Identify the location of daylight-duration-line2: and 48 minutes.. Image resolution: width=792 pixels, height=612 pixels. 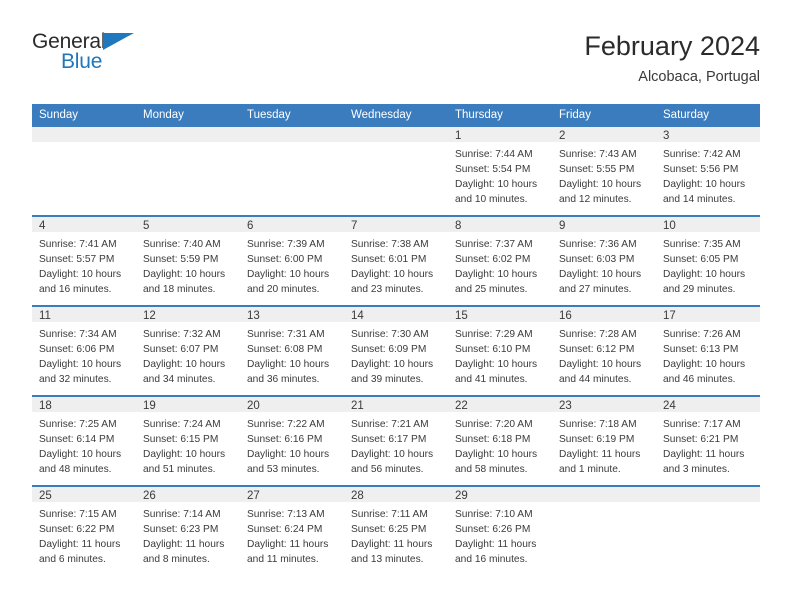
(75, 470).